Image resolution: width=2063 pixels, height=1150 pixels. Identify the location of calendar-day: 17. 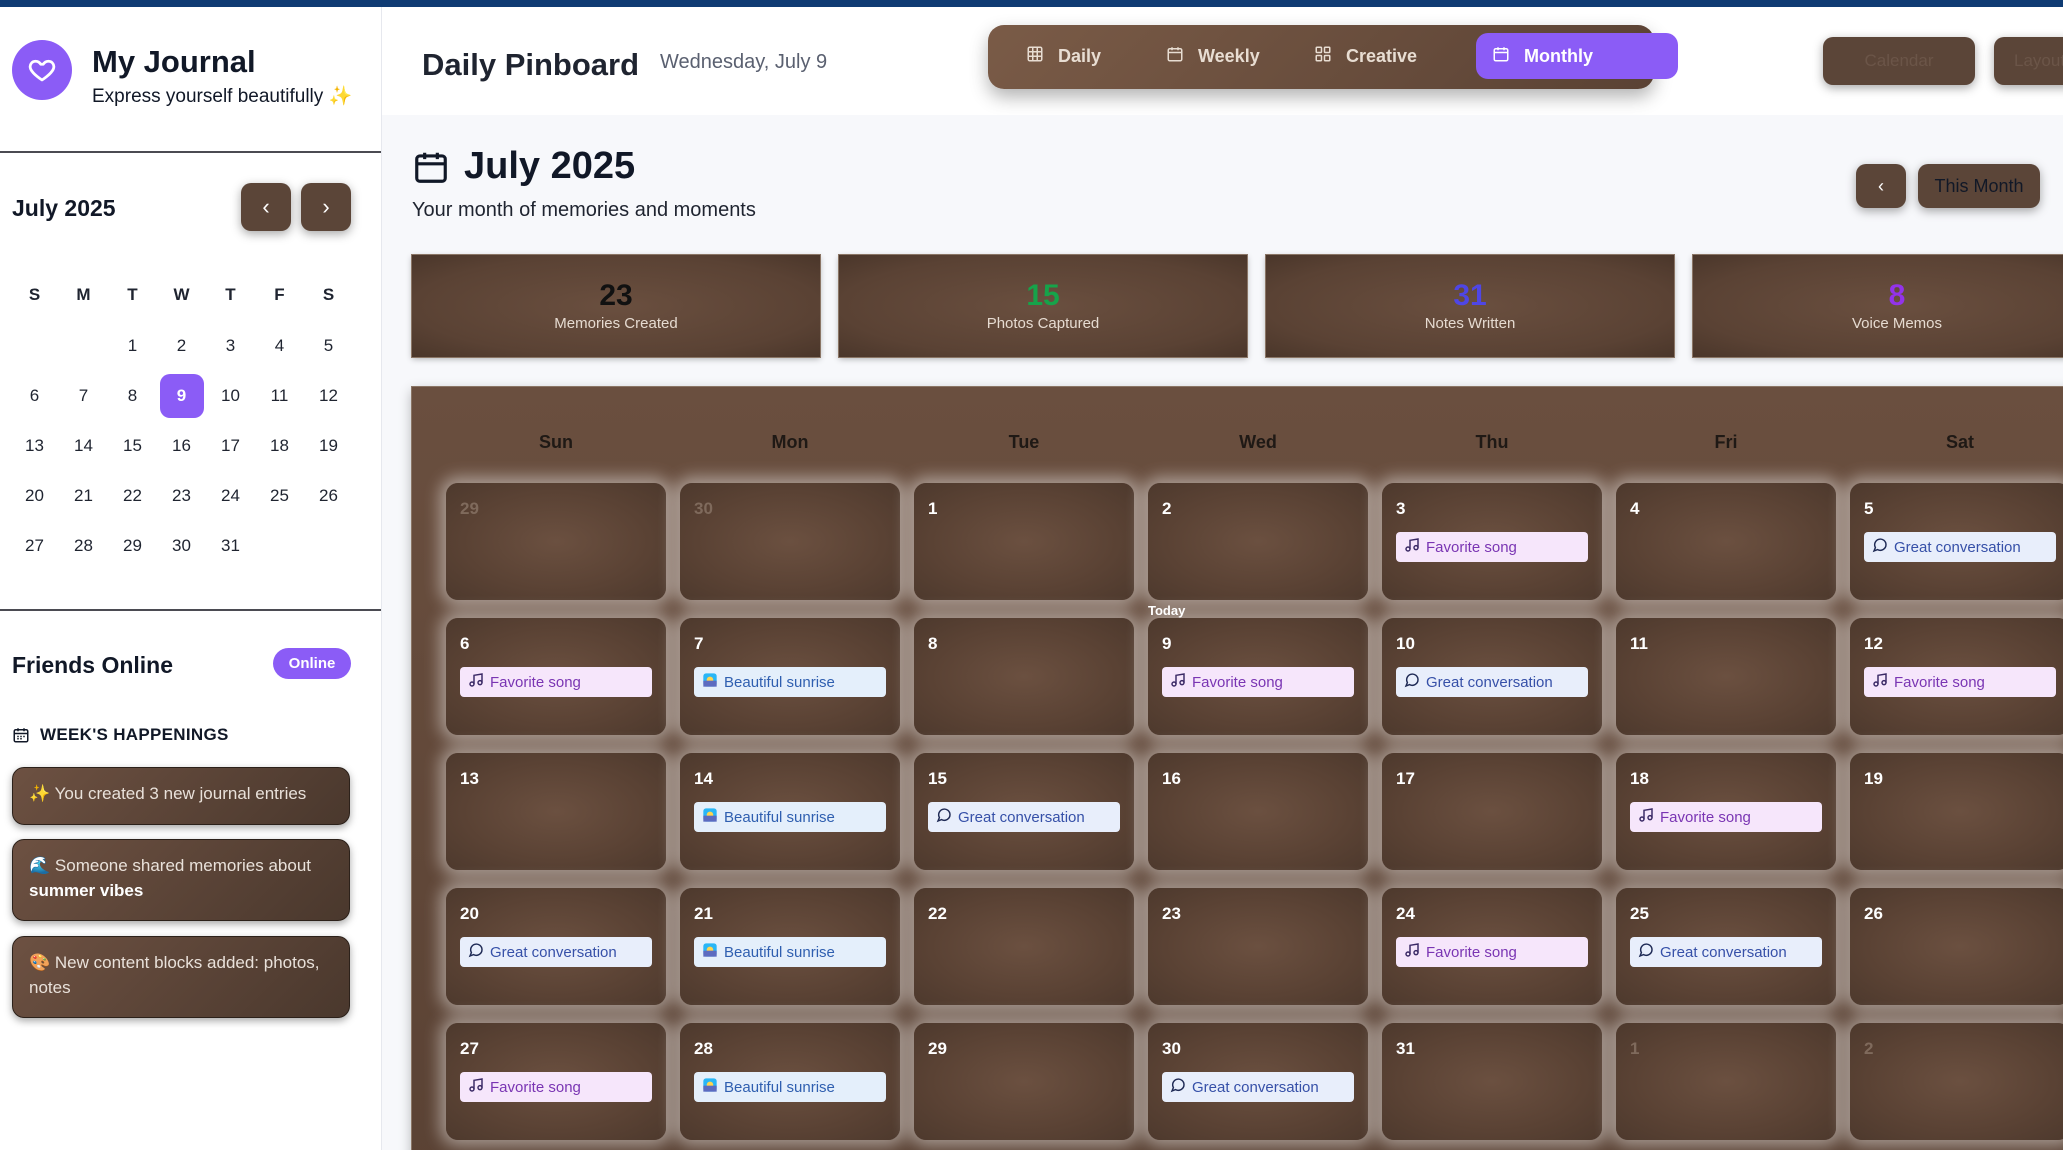
(1492, 811).